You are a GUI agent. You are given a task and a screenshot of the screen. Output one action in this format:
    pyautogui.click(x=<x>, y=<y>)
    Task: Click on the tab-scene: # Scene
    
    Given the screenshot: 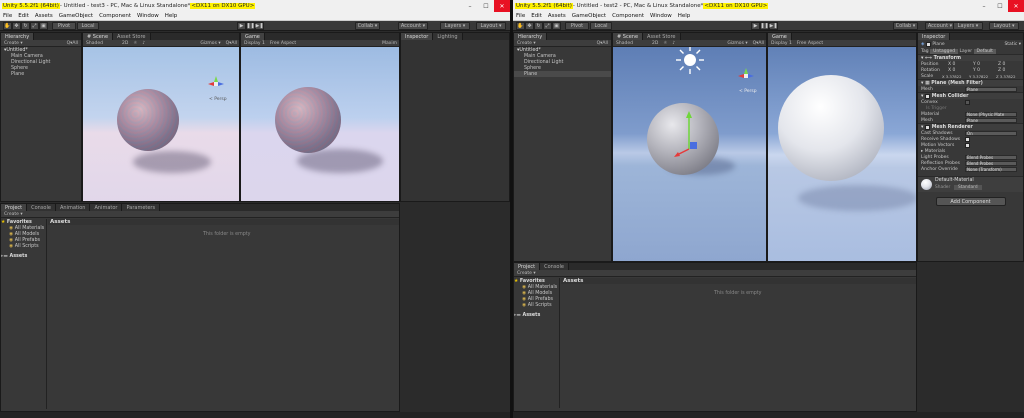 What is the action you would take?
    pyautogui.click(x=98, y=36)
    